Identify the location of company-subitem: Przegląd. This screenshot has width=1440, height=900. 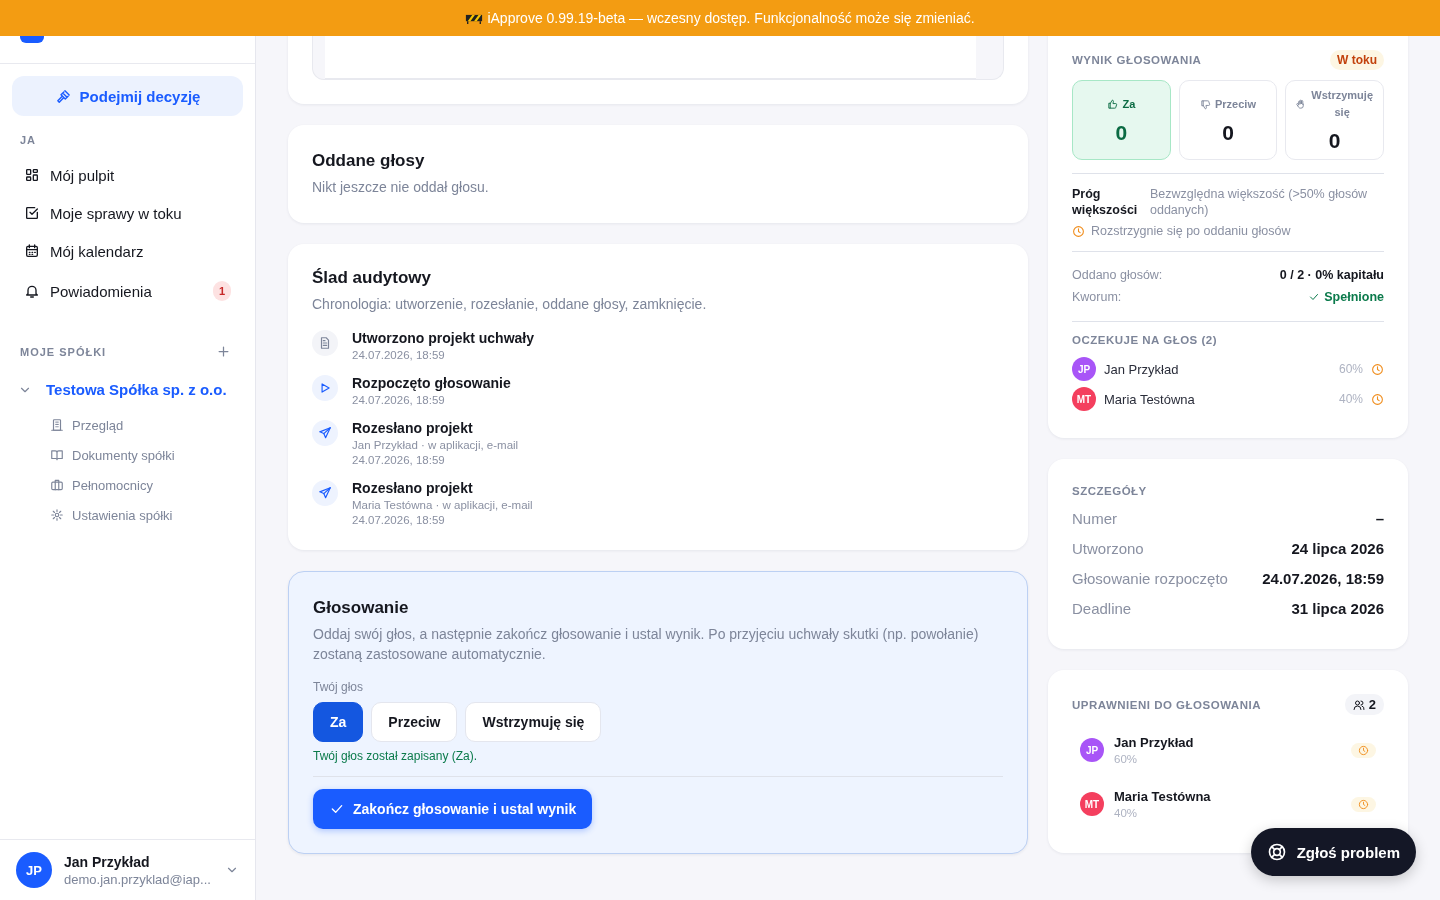
(127, 425).